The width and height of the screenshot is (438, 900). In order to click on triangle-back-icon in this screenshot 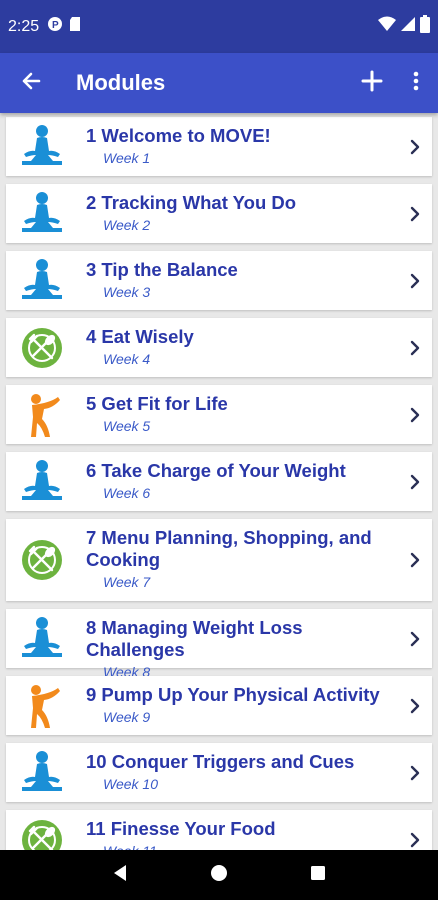, I will do `click(120, 875)`.